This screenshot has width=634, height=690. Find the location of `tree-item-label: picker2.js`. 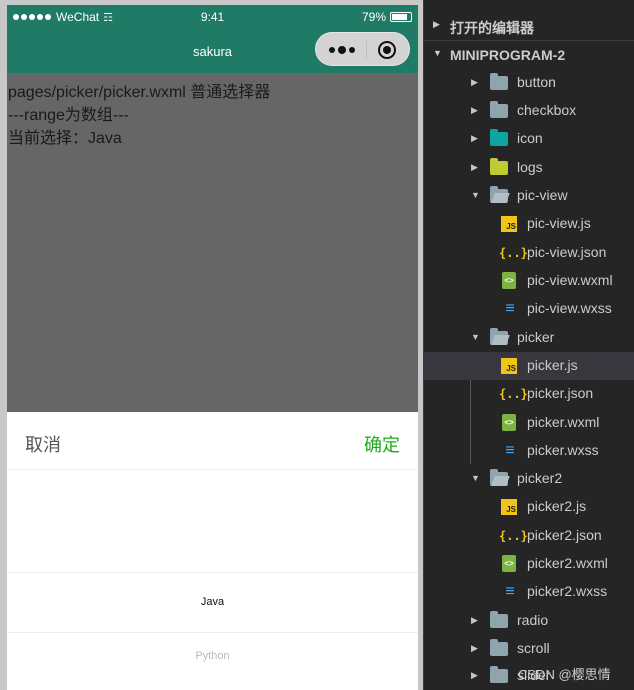

tree-item-label: picker2.js is located at coordinates (557, 506).